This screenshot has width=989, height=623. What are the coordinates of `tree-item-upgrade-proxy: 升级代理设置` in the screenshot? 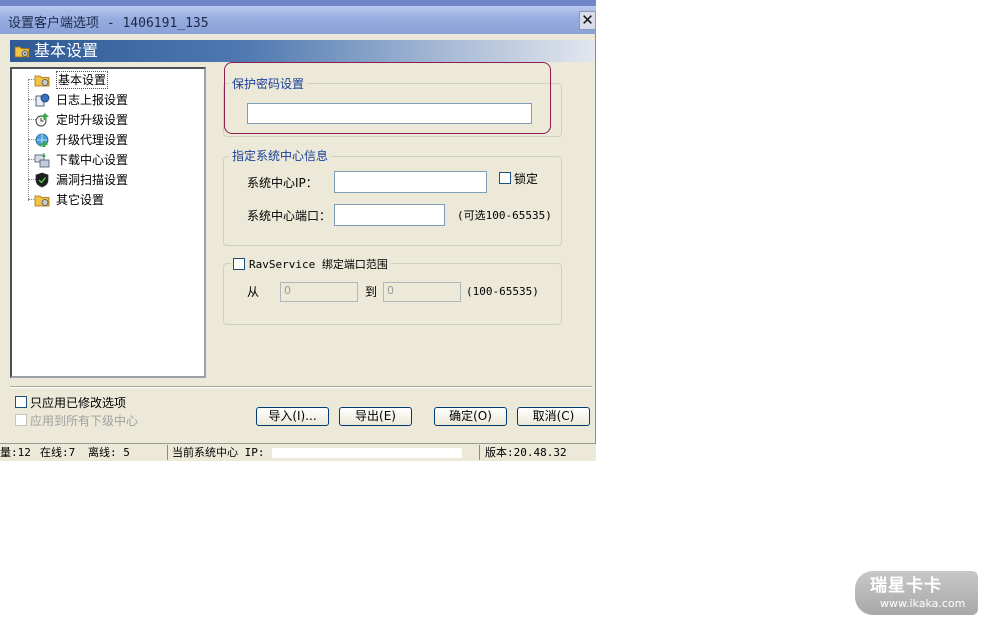 It's located at (109, 140).